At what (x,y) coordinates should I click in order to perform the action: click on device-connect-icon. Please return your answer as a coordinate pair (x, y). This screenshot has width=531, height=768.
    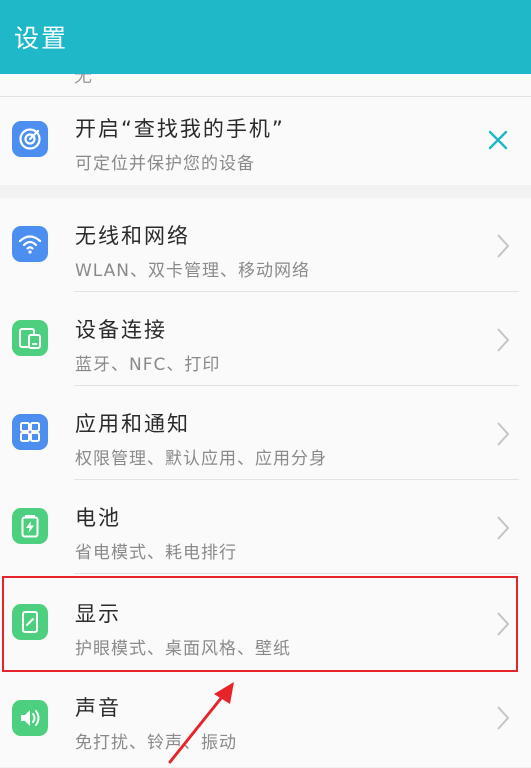
    Looking at the image, I should click on (30, 338).